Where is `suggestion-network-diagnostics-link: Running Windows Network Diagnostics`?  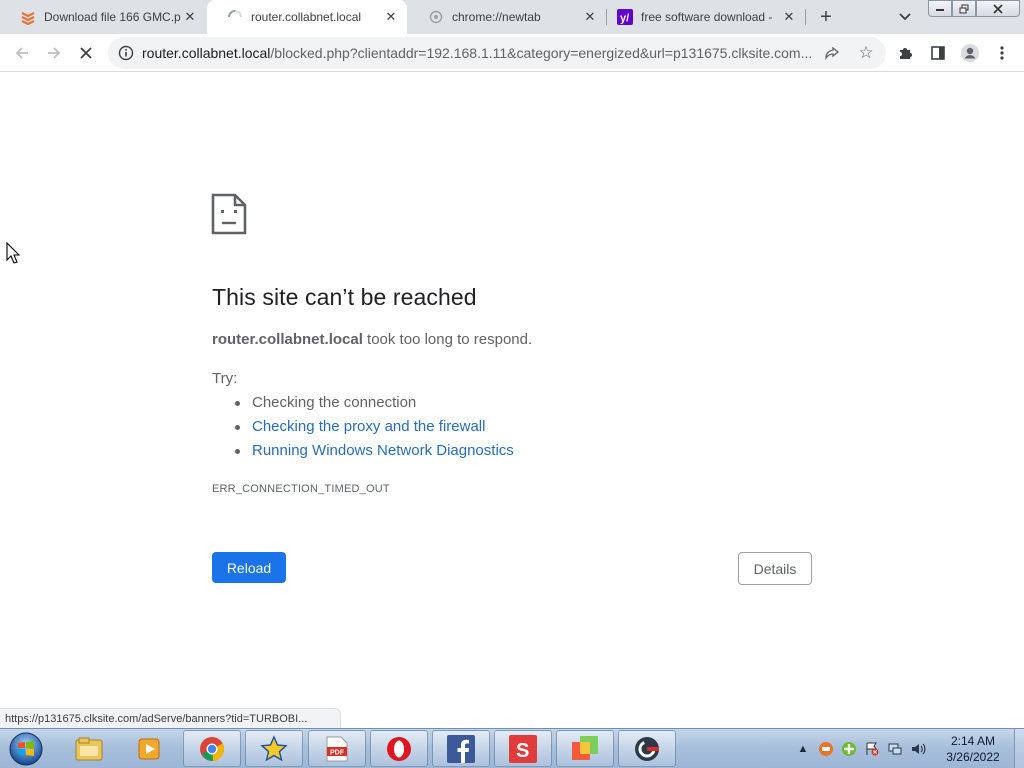 suggestion-network-diagnostics-link: Running Windows Network Diagnostics is located at coordinates (374, 454).